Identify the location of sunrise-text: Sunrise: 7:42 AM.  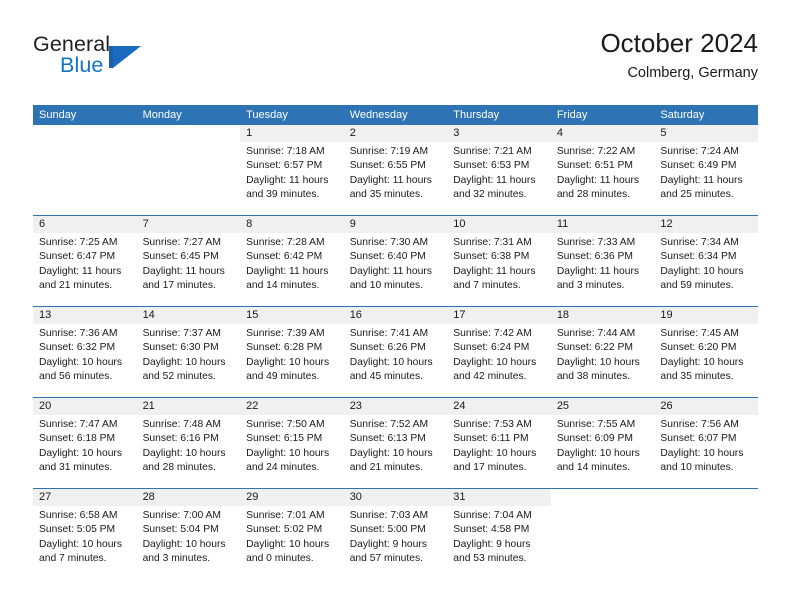
(492, 333).